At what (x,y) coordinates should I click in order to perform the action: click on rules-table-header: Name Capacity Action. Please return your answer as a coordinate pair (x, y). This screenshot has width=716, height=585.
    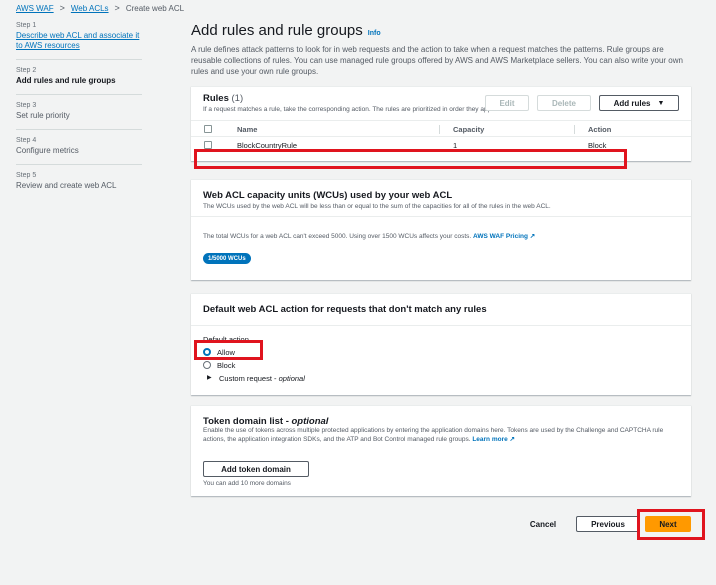
    Looking at the image, I should click on (441, 128).